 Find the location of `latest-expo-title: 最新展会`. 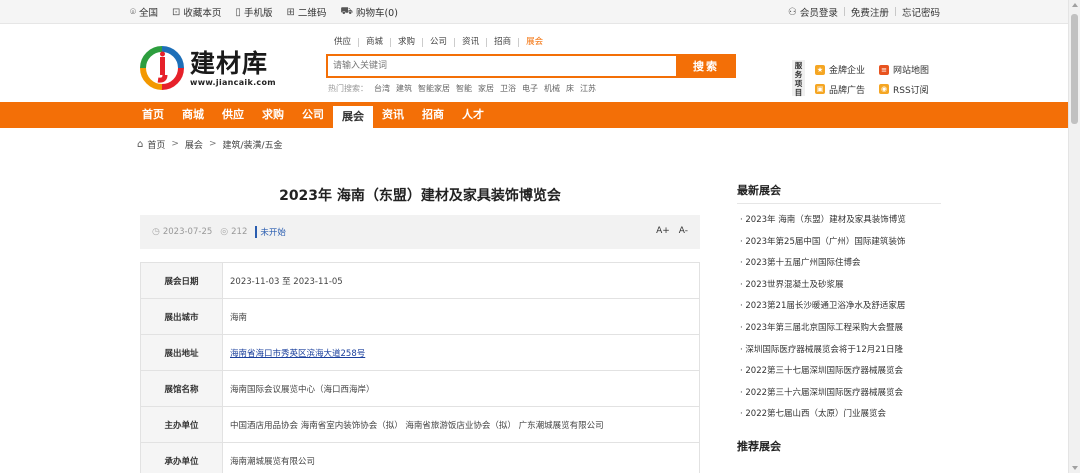

latest-expo-title: 最新展会 is located at coordinates (759, 190).